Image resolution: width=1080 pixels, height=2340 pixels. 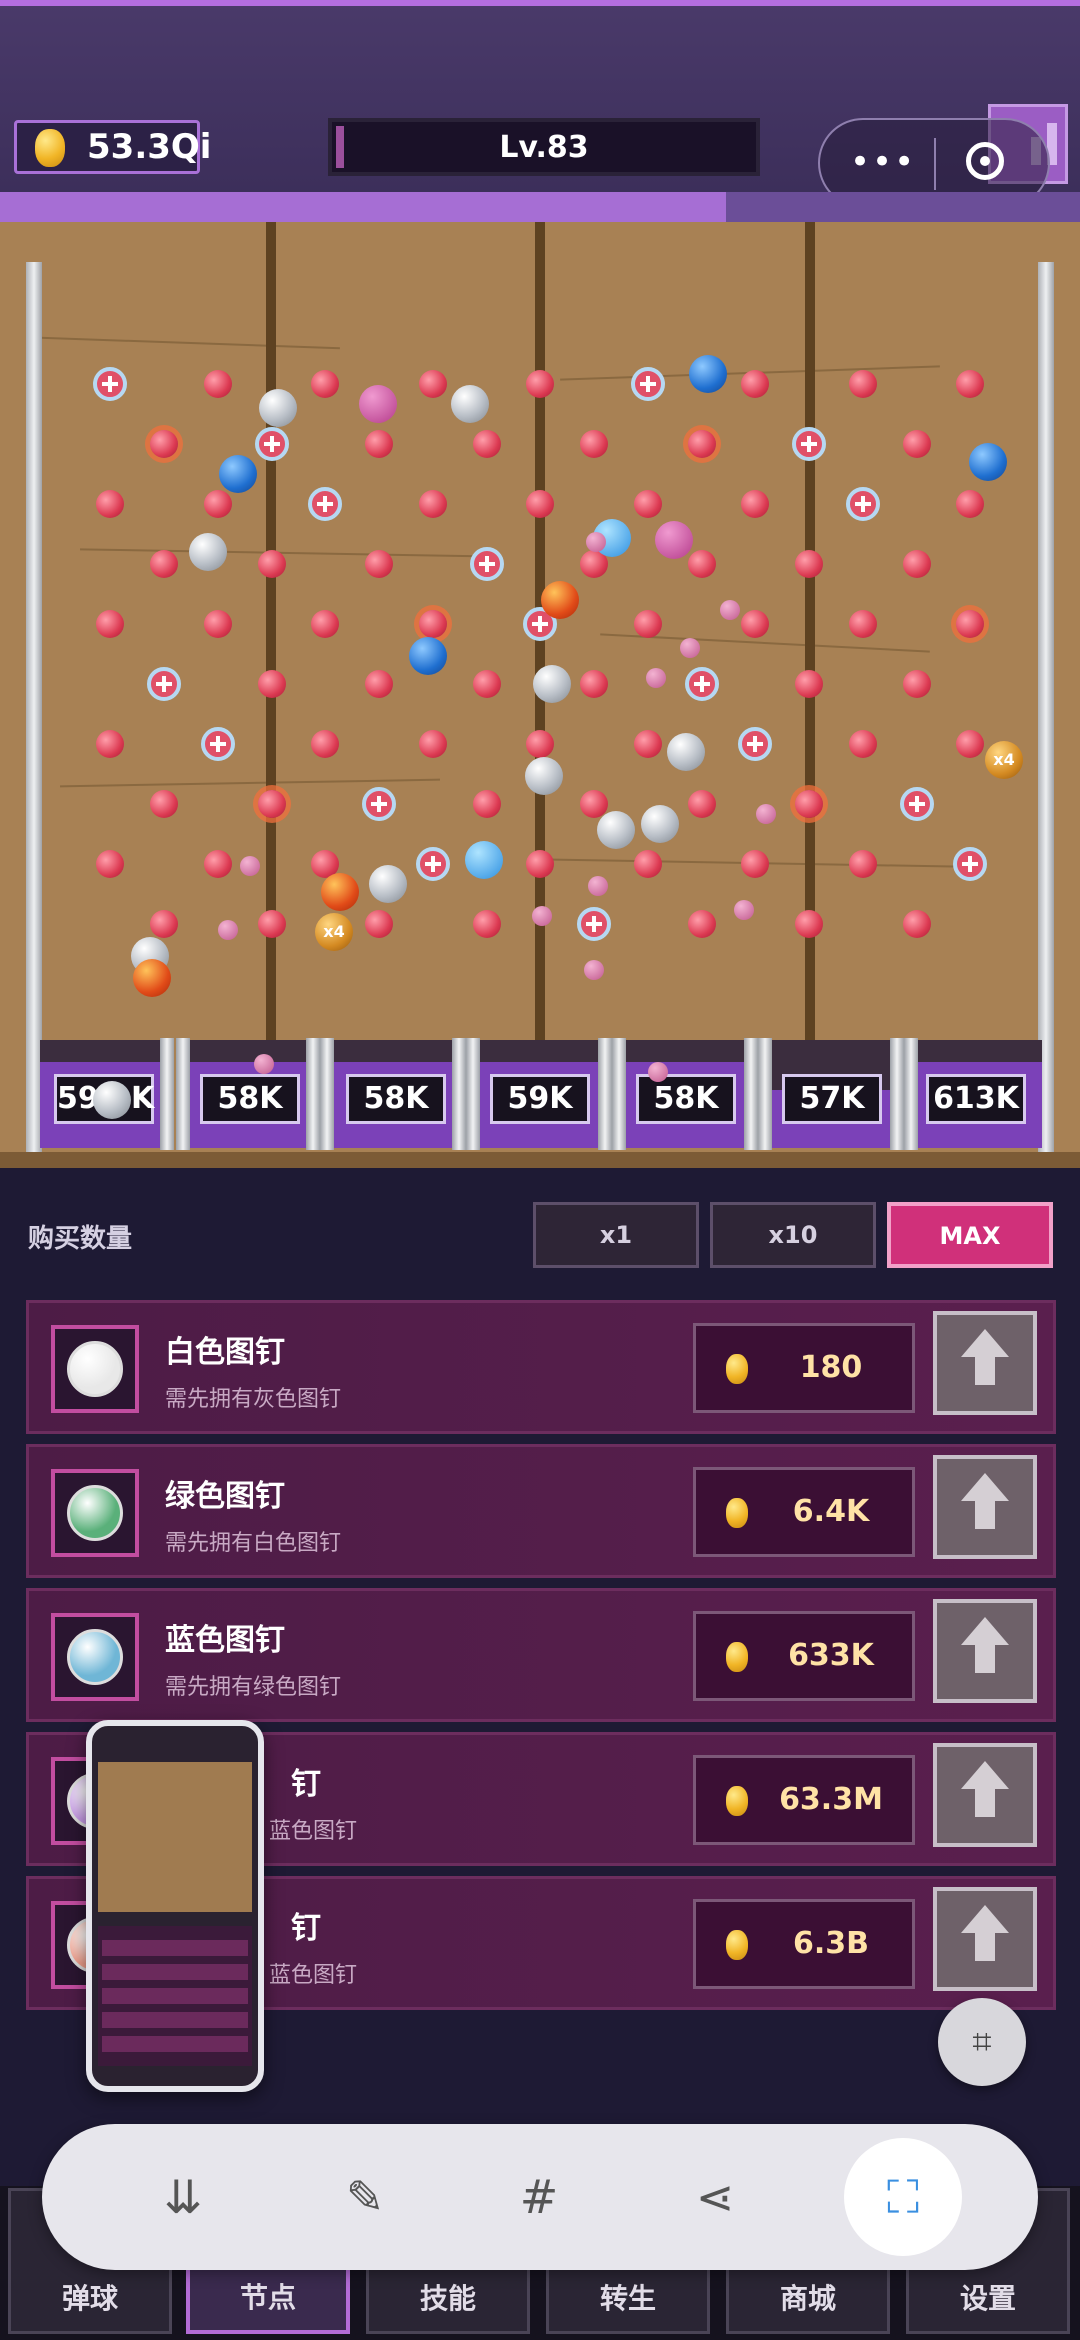 I want to click on edit-icon: ✎, so click(x=365, y=2197).